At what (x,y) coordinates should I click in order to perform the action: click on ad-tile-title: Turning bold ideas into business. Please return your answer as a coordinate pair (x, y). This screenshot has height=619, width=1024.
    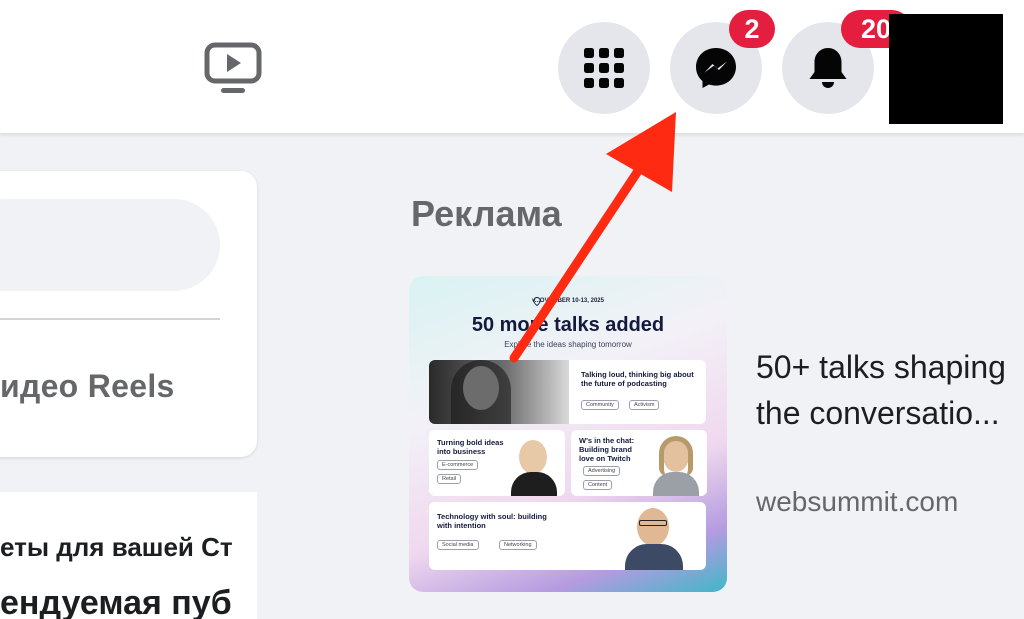
    Looking at the image, I should click on (470, 447).